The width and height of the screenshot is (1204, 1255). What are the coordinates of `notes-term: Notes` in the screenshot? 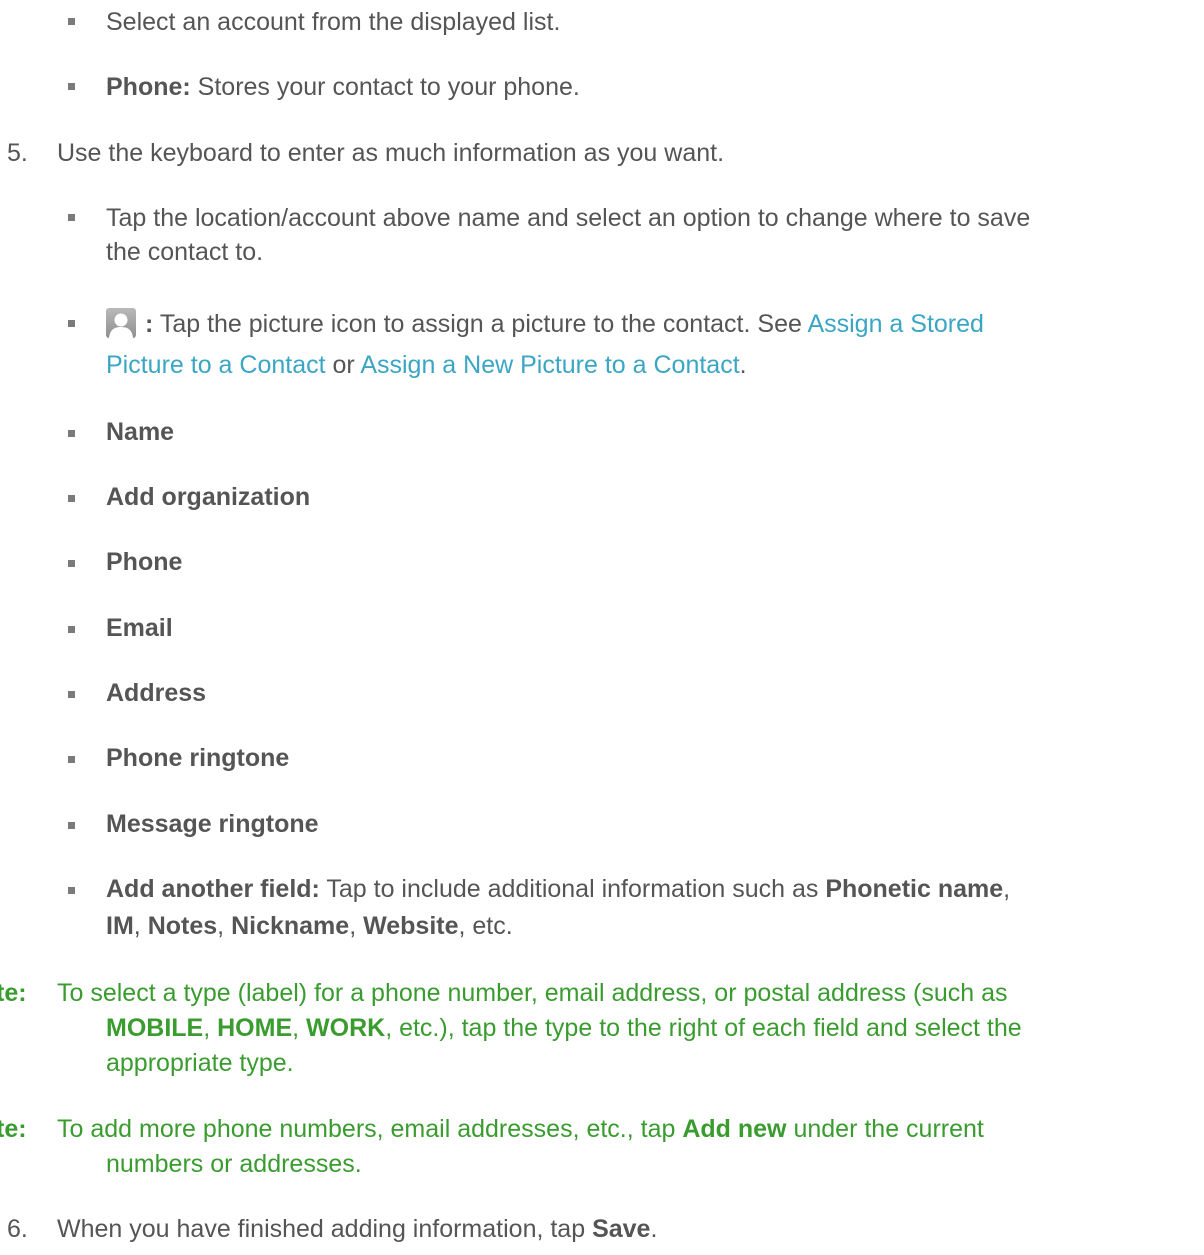 It's located at (182, 926).